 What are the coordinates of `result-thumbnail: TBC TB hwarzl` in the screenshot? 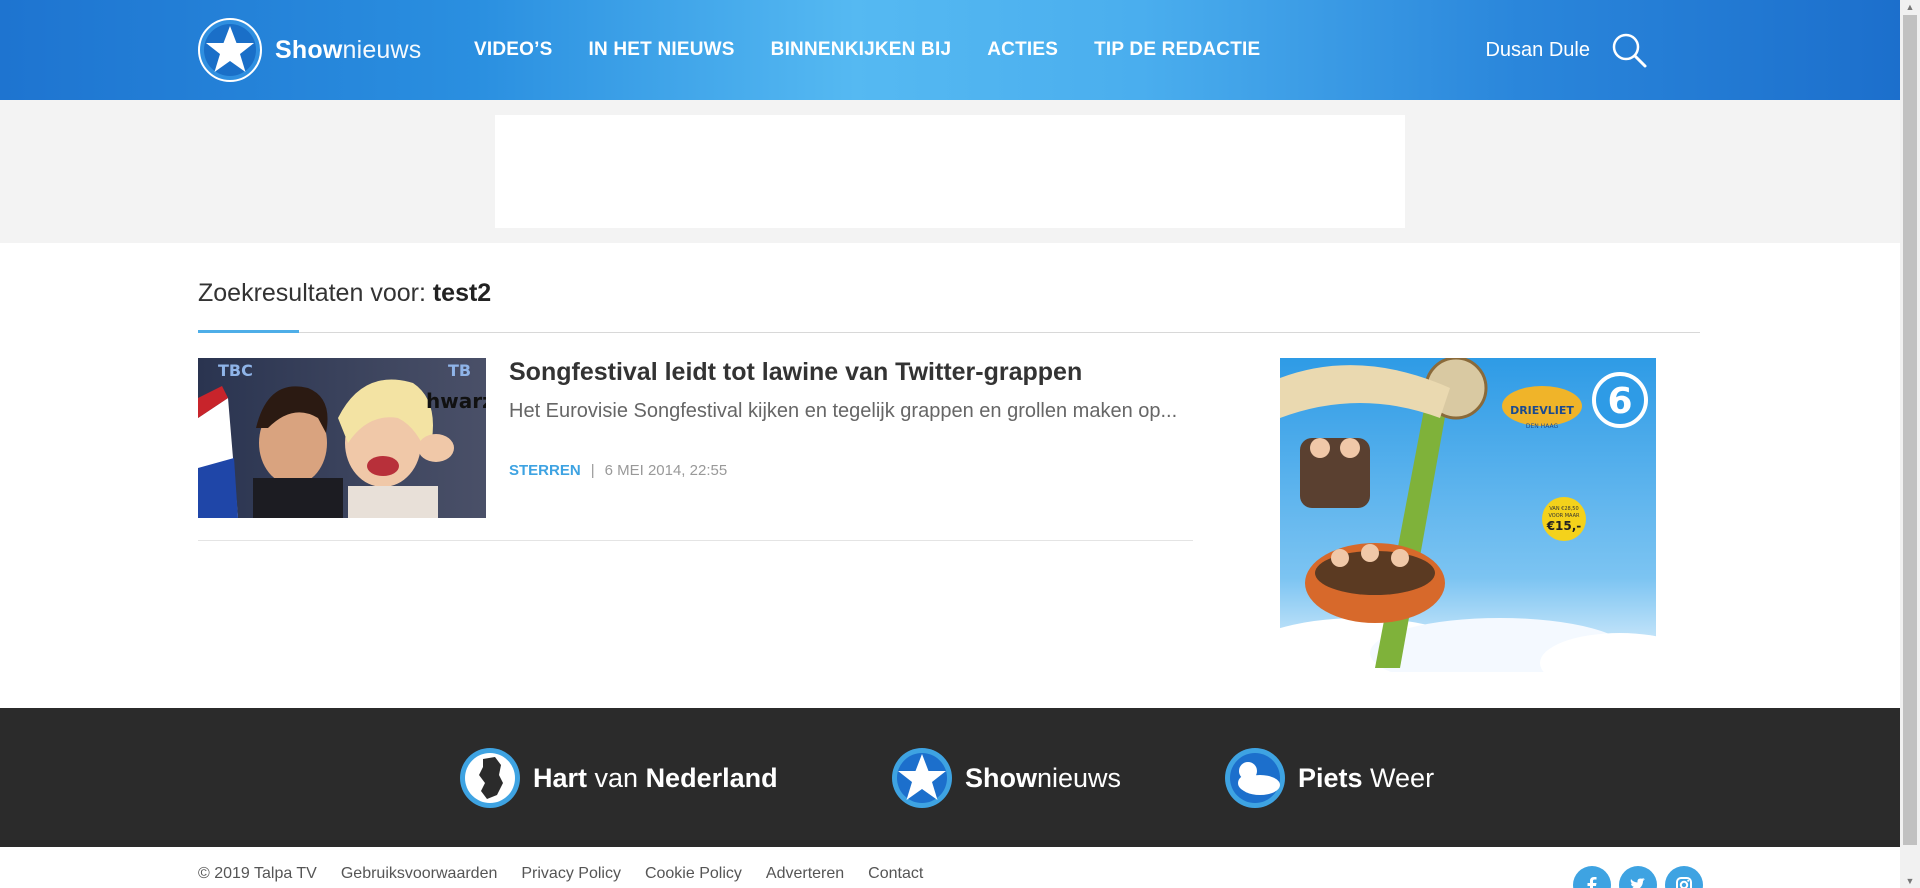 It's located at (342, 438).